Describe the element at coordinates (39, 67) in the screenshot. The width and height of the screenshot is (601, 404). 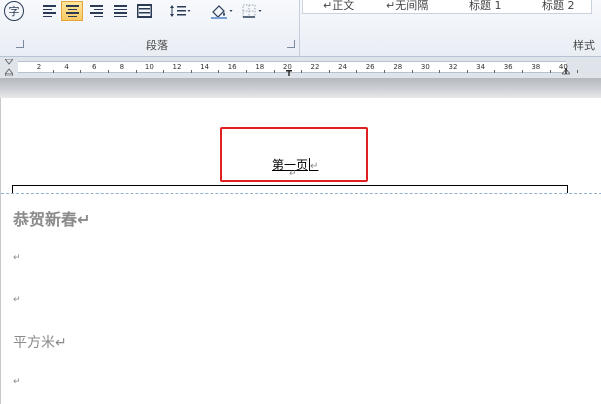
I see `ruler-number: 2` at that location.